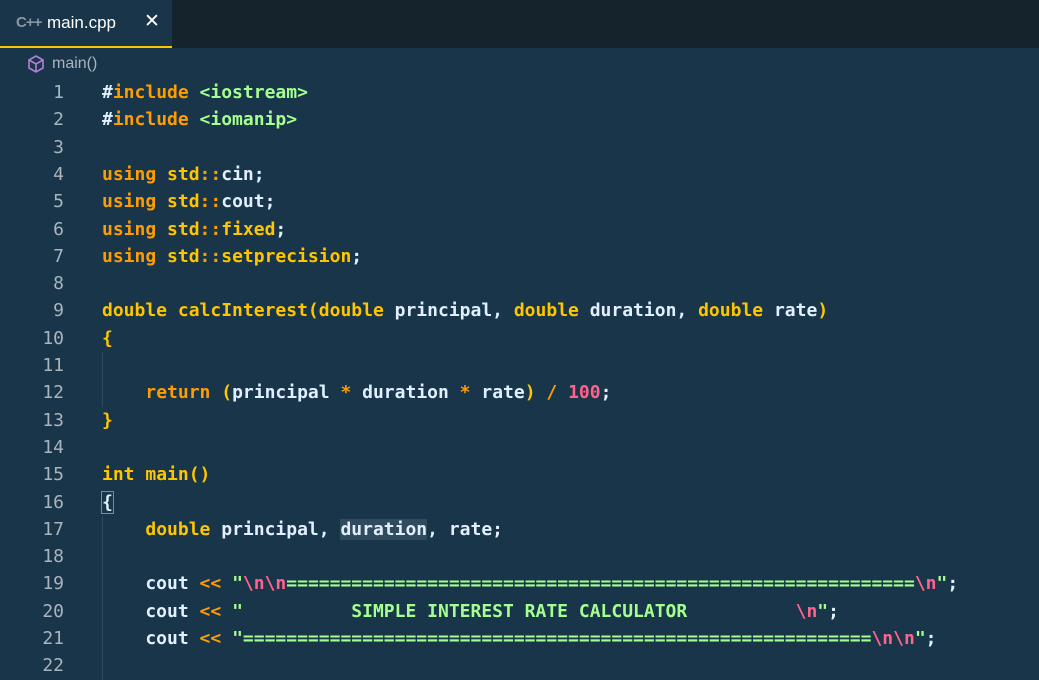  I want to click on code-token: /, so click(552, 393).